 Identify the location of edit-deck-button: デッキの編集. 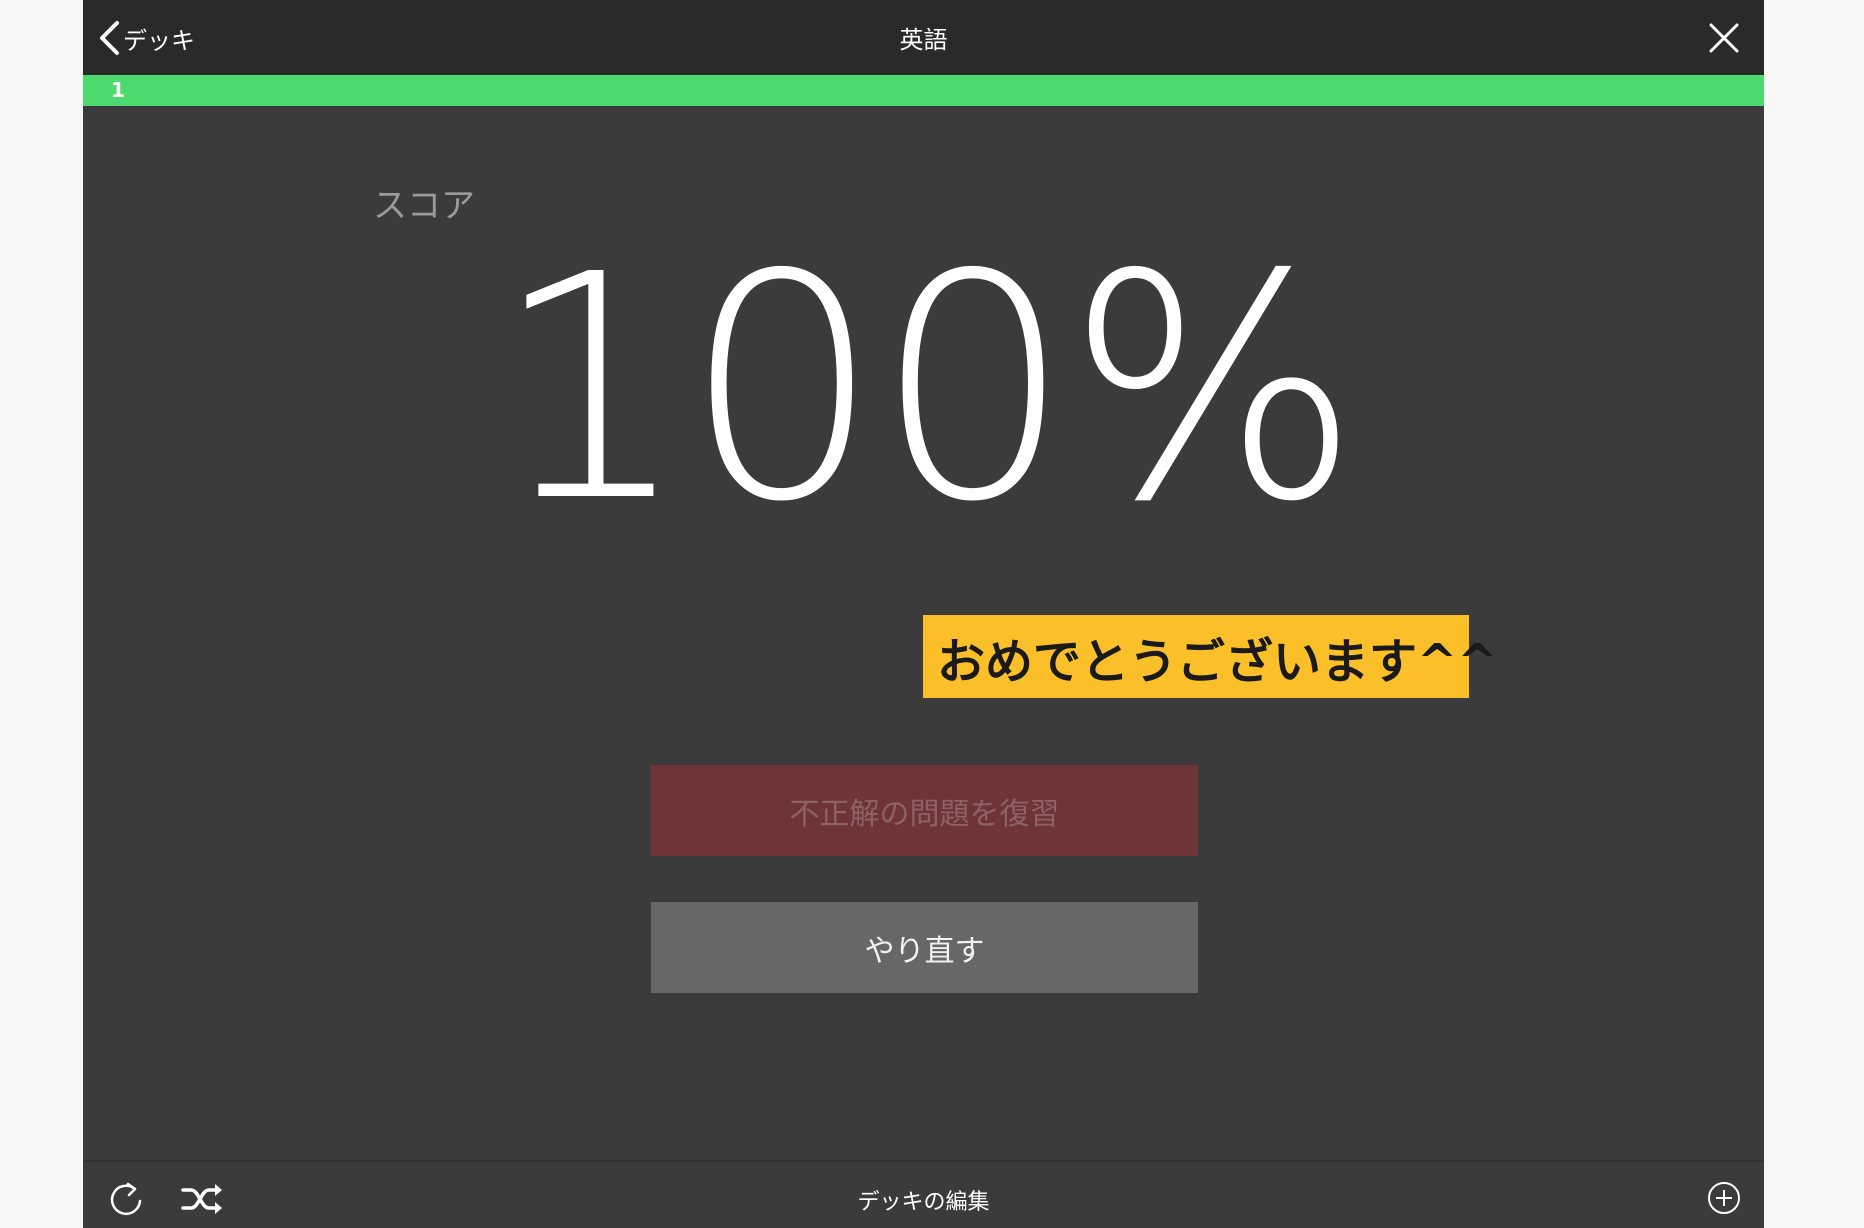
(923, 1202).